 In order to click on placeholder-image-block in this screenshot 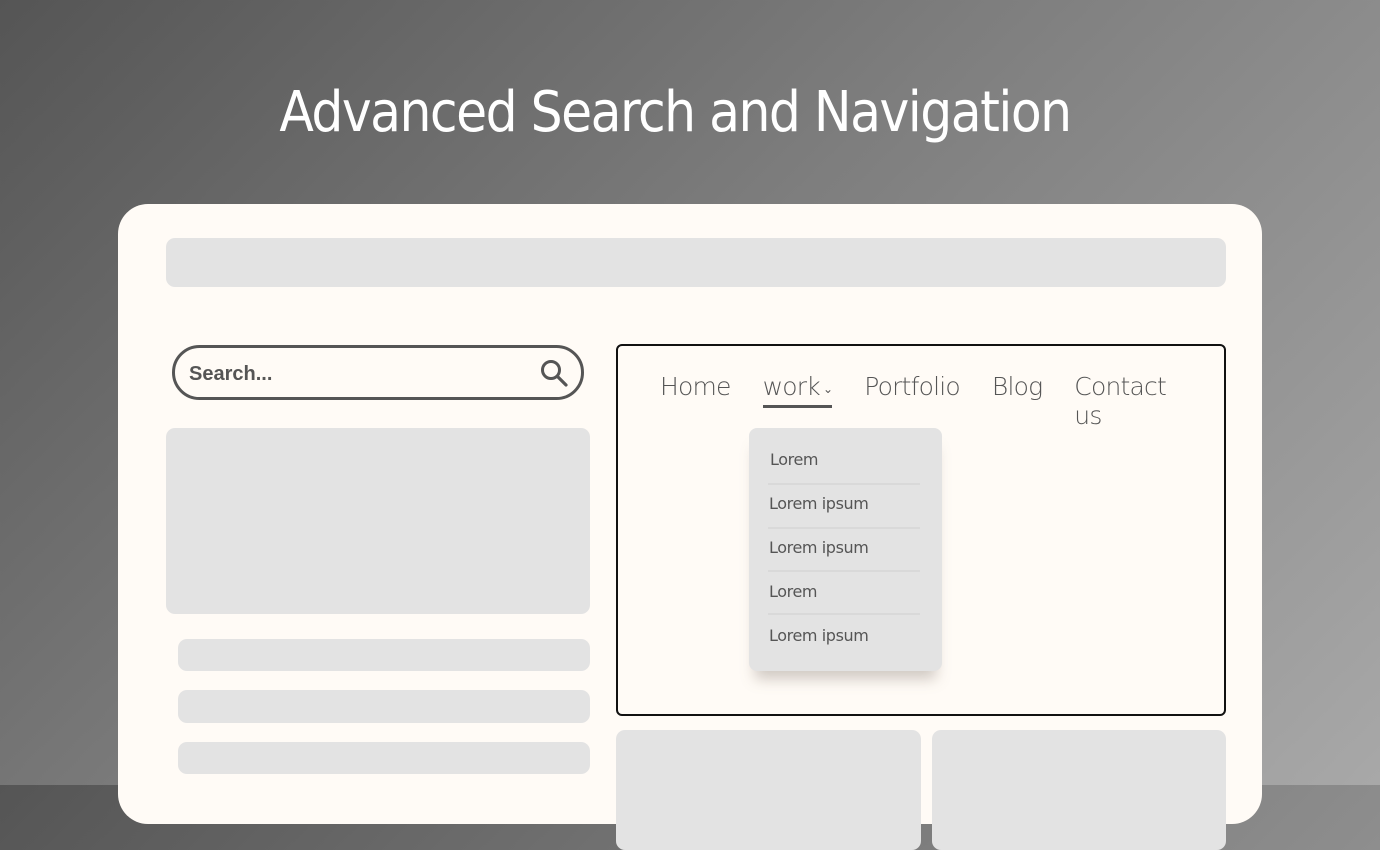, I will do `click(378, 521)`.